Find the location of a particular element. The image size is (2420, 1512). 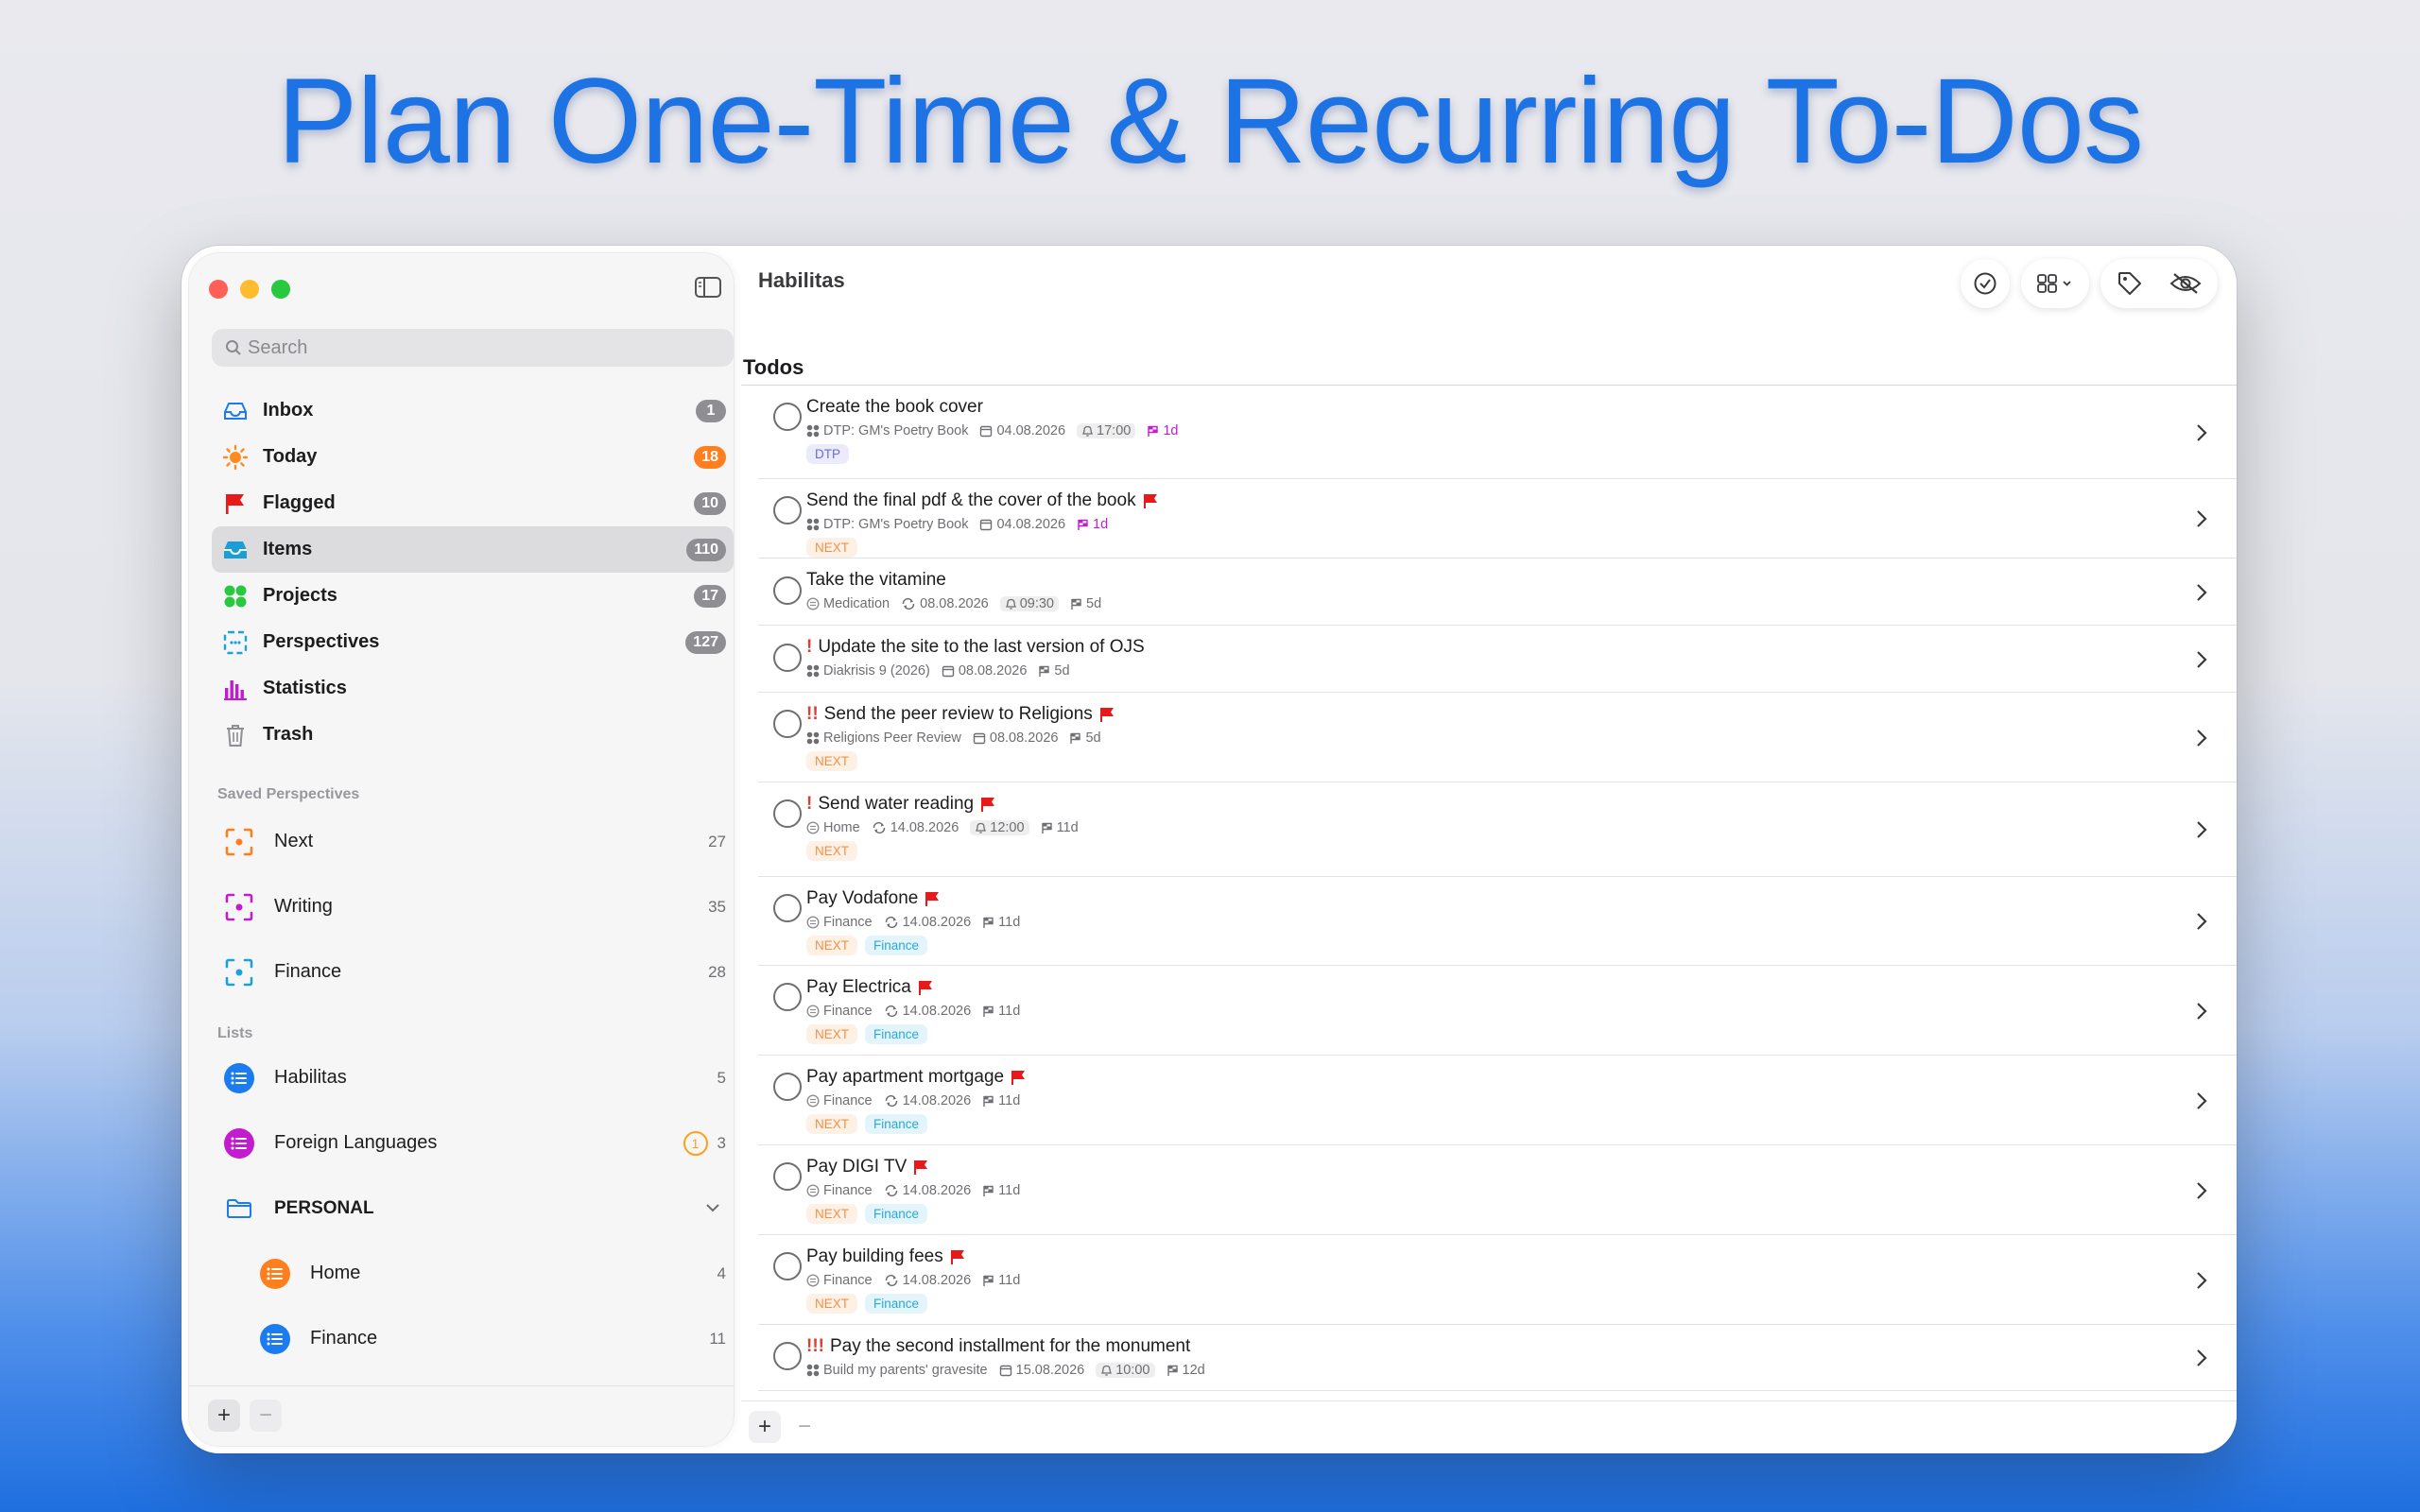

list-icon is located at coordinates (275, 1274).